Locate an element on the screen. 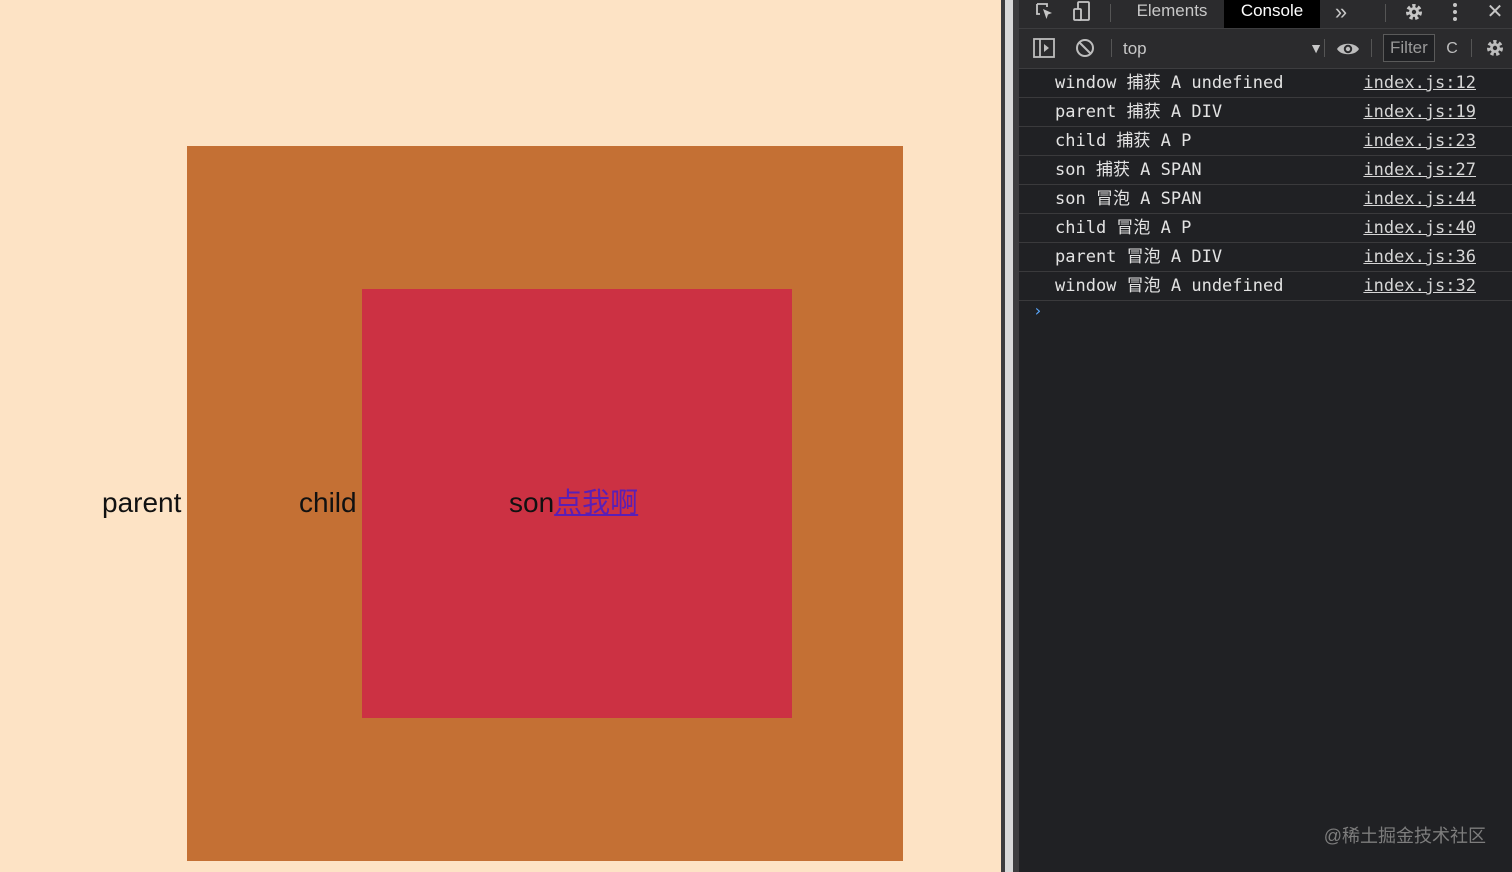 Image resolution: width=1512 pixels, height=872 pixels. console-message: window 捕获 A undefined index.js:12 is located at coordinates (1265, 83).